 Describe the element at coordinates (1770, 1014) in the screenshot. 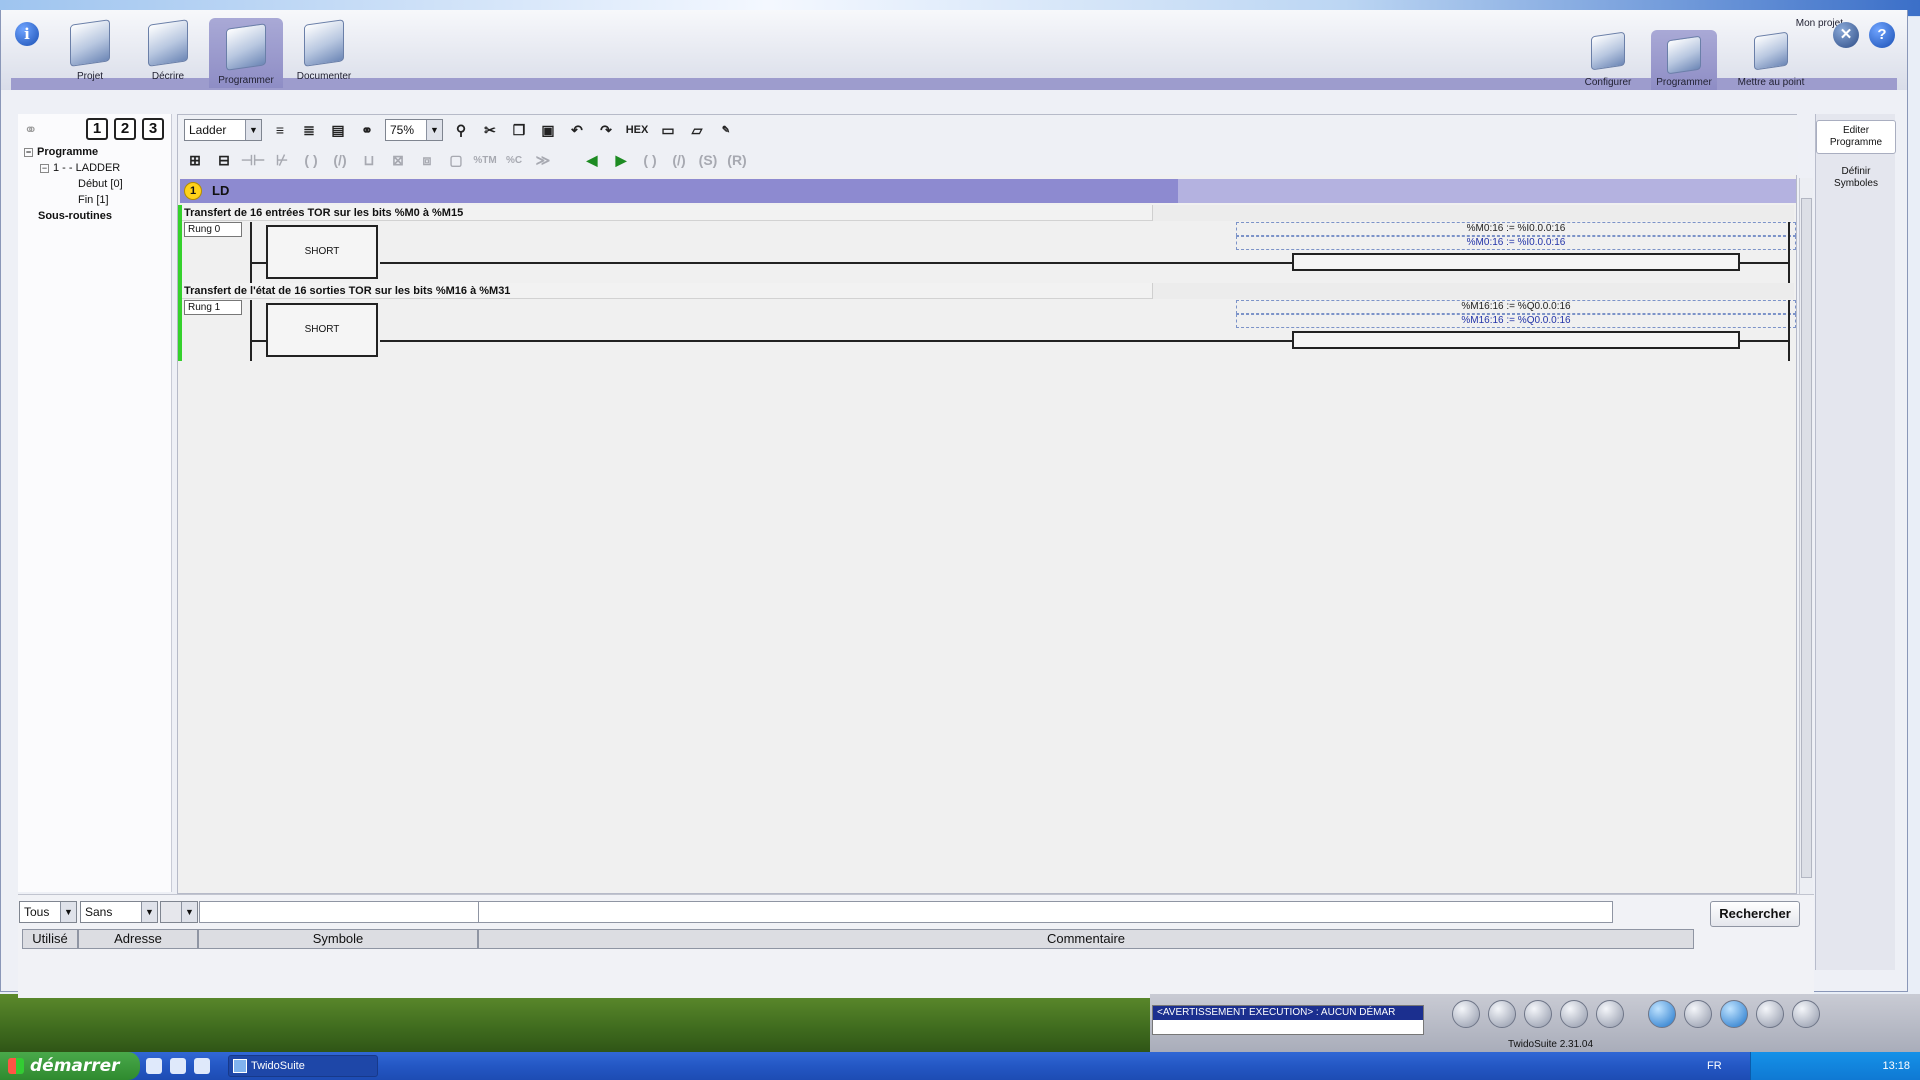

I see `run-icon` at that location.